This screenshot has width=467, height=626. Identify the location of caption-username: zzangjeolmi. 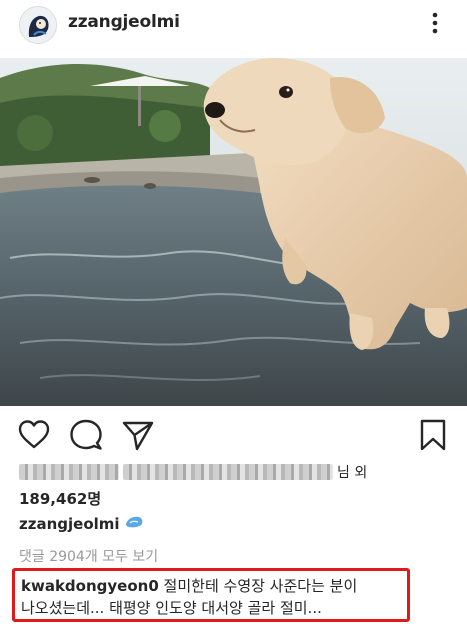
(69, 524).